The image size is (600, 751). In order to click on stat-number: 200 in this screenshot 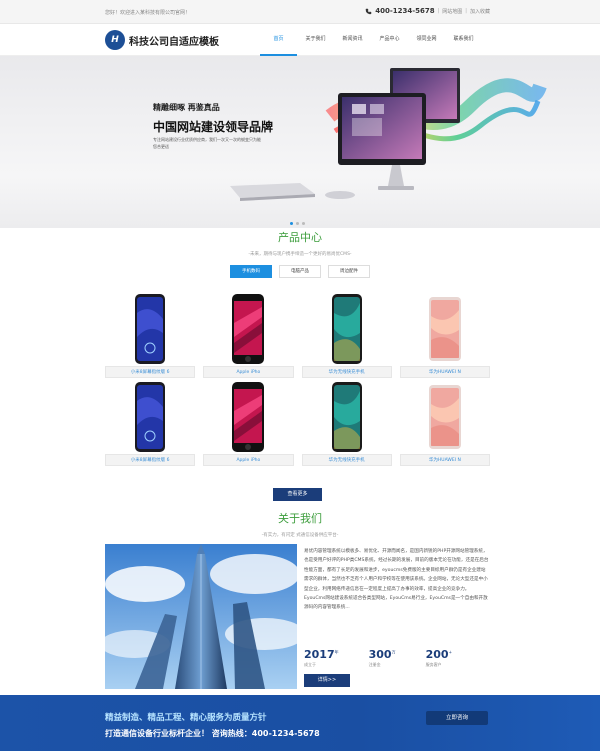, I will do `click(437, 654)`.